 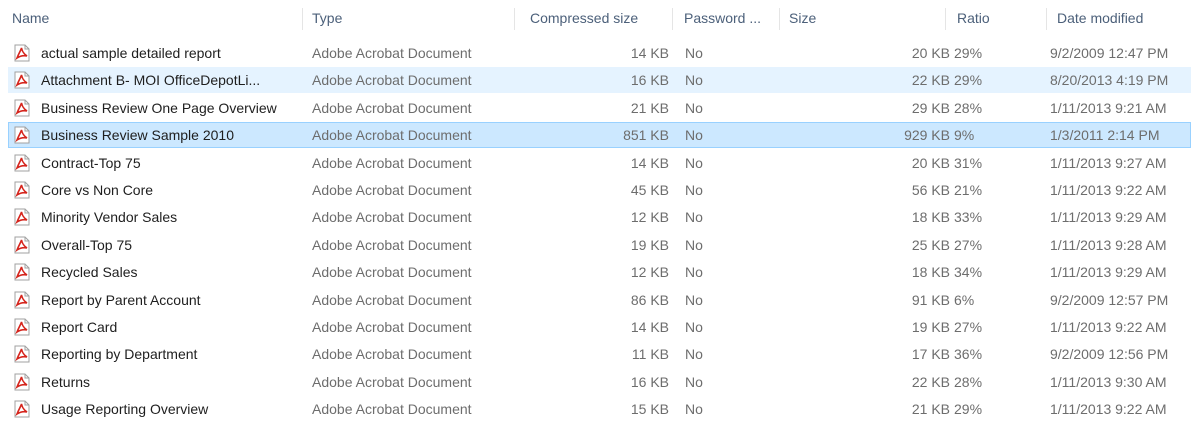 What do you see at coordinates (930, 107) in the screenshot?
I see `file-size: 29 KB` at bounding box center [930, 107].